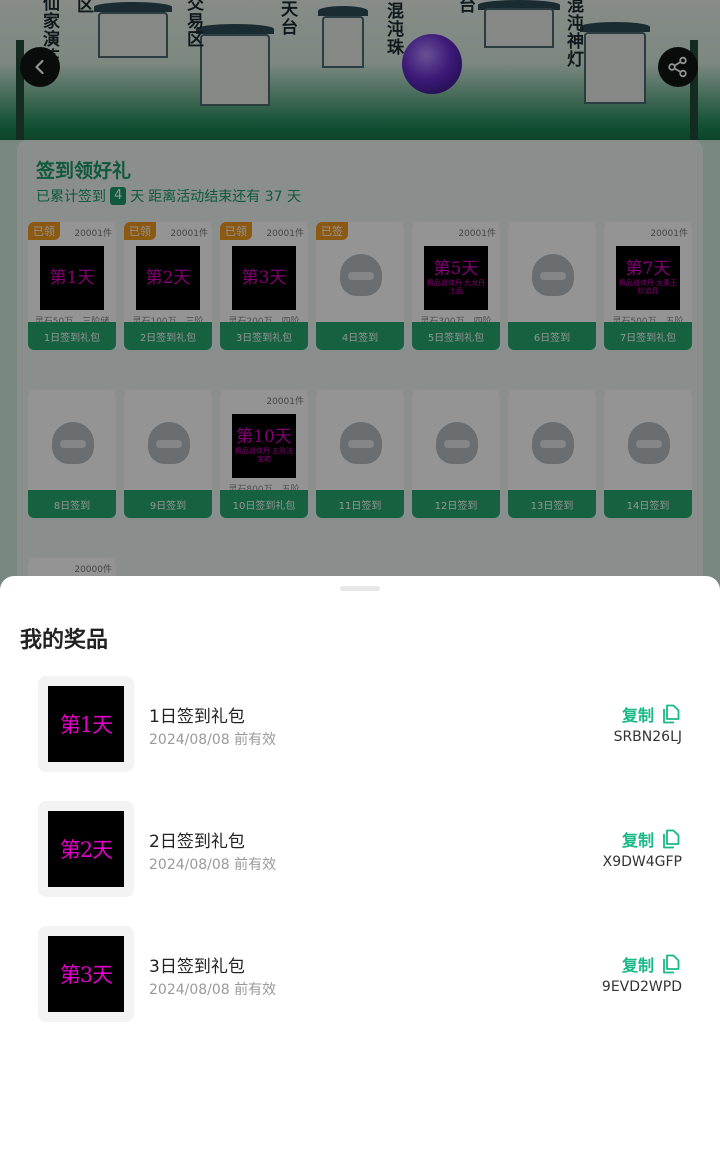 Image resolution: width=720 pixels, height=1152 pixels. I want to click on prize-code: 9EVD2WPD, so click(641, 987).